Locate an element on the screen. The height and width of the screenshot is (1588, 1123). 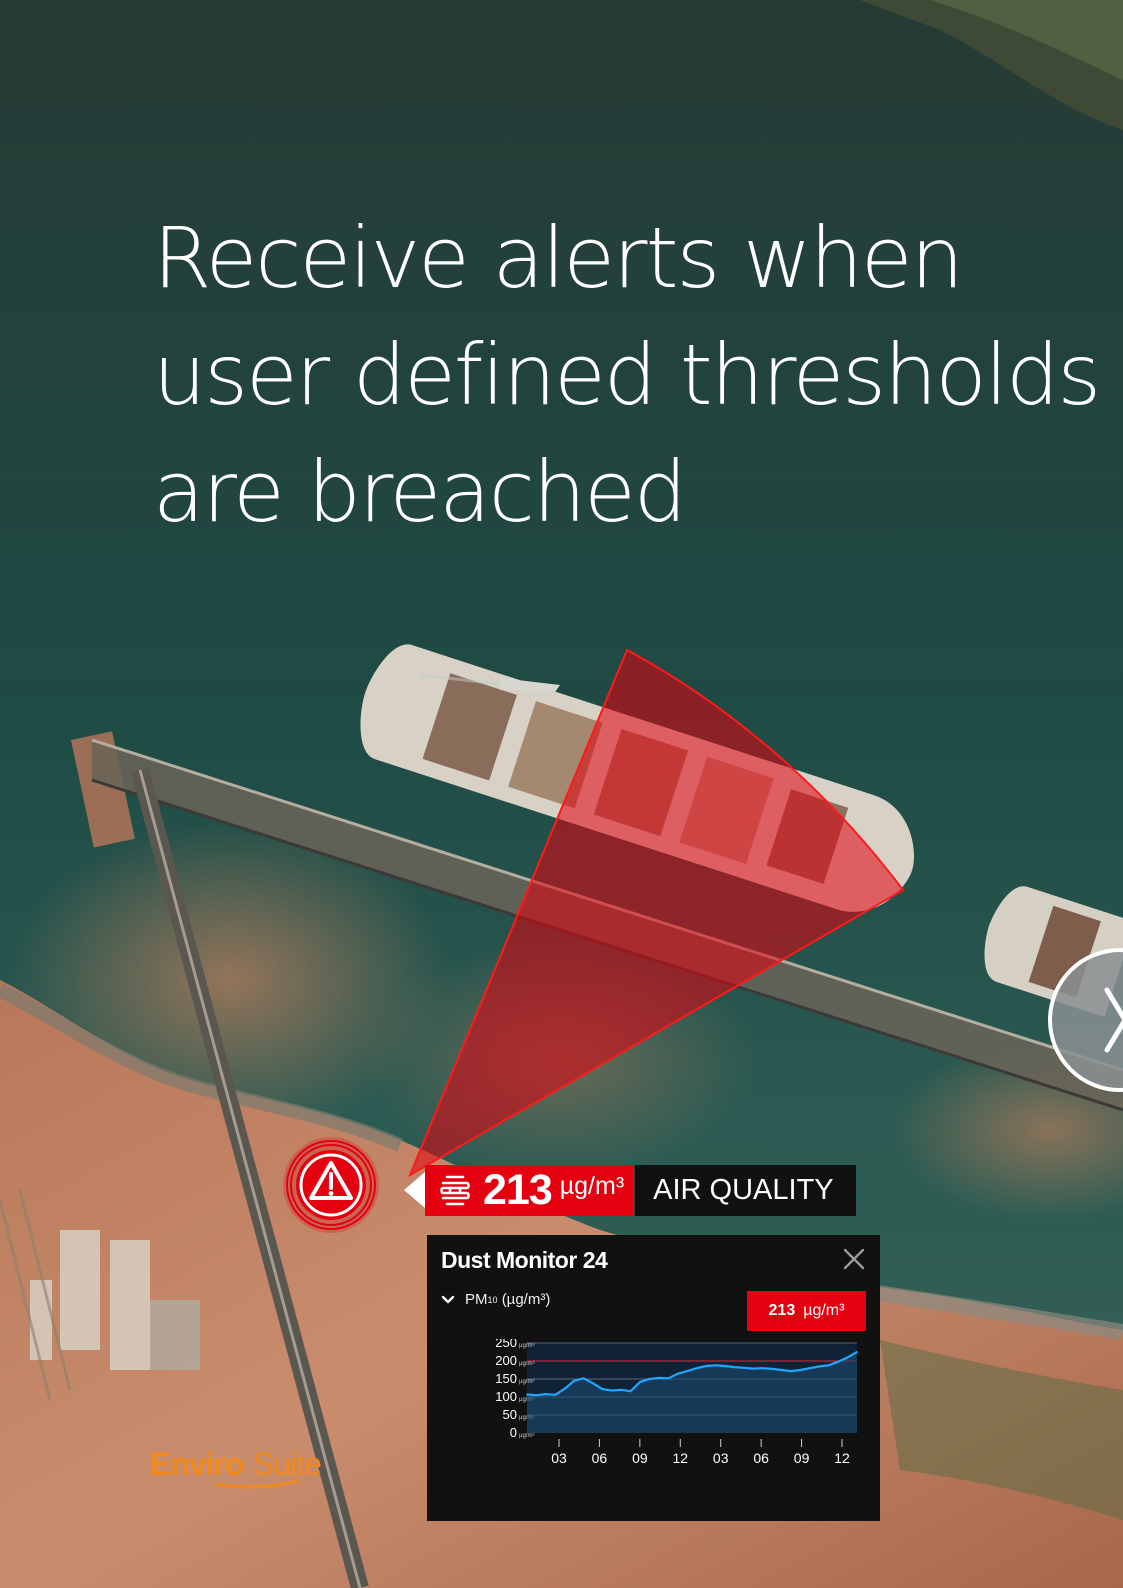
metric-selector: PM 10 (µg/m³) is located at coordinates (495, 1299).